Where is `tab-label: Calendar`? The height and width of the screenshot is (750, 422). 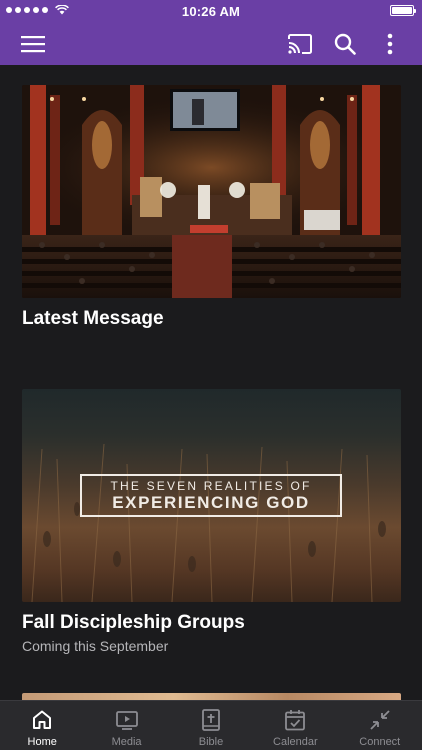
tab-label: Calendar is located at coordinates (295, 742).